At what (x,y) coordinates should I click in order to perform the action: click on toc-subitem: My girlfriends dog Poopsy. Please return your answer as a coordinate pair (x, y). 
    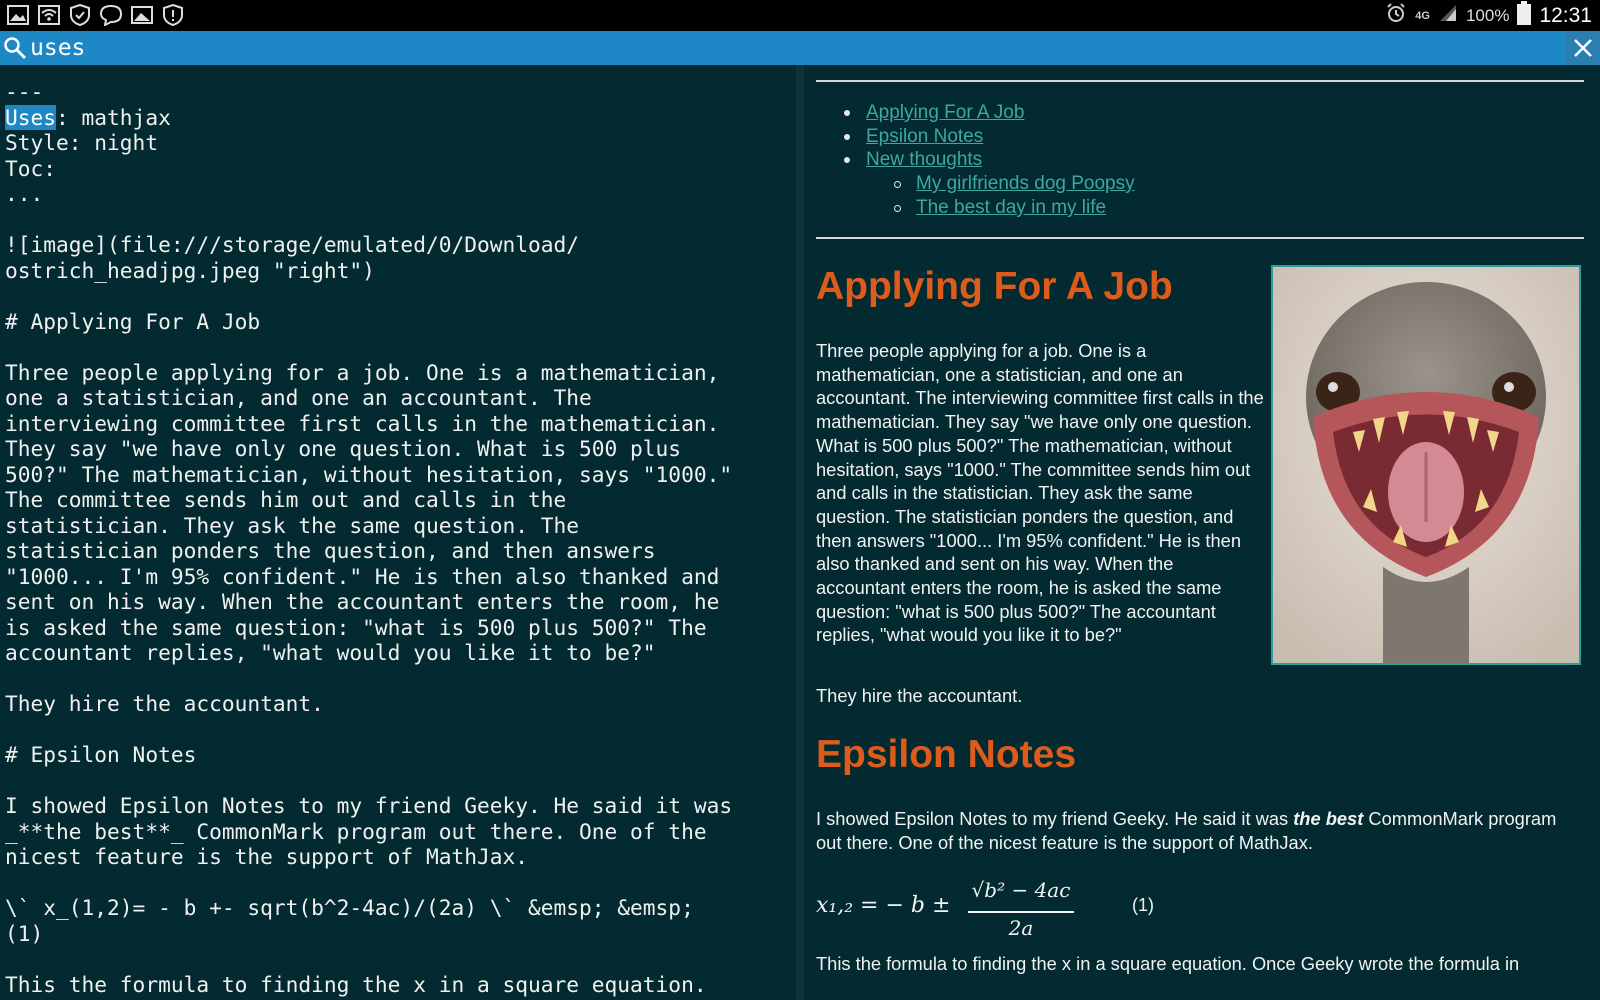
    Looking at the image, I should click on (1000, 184).